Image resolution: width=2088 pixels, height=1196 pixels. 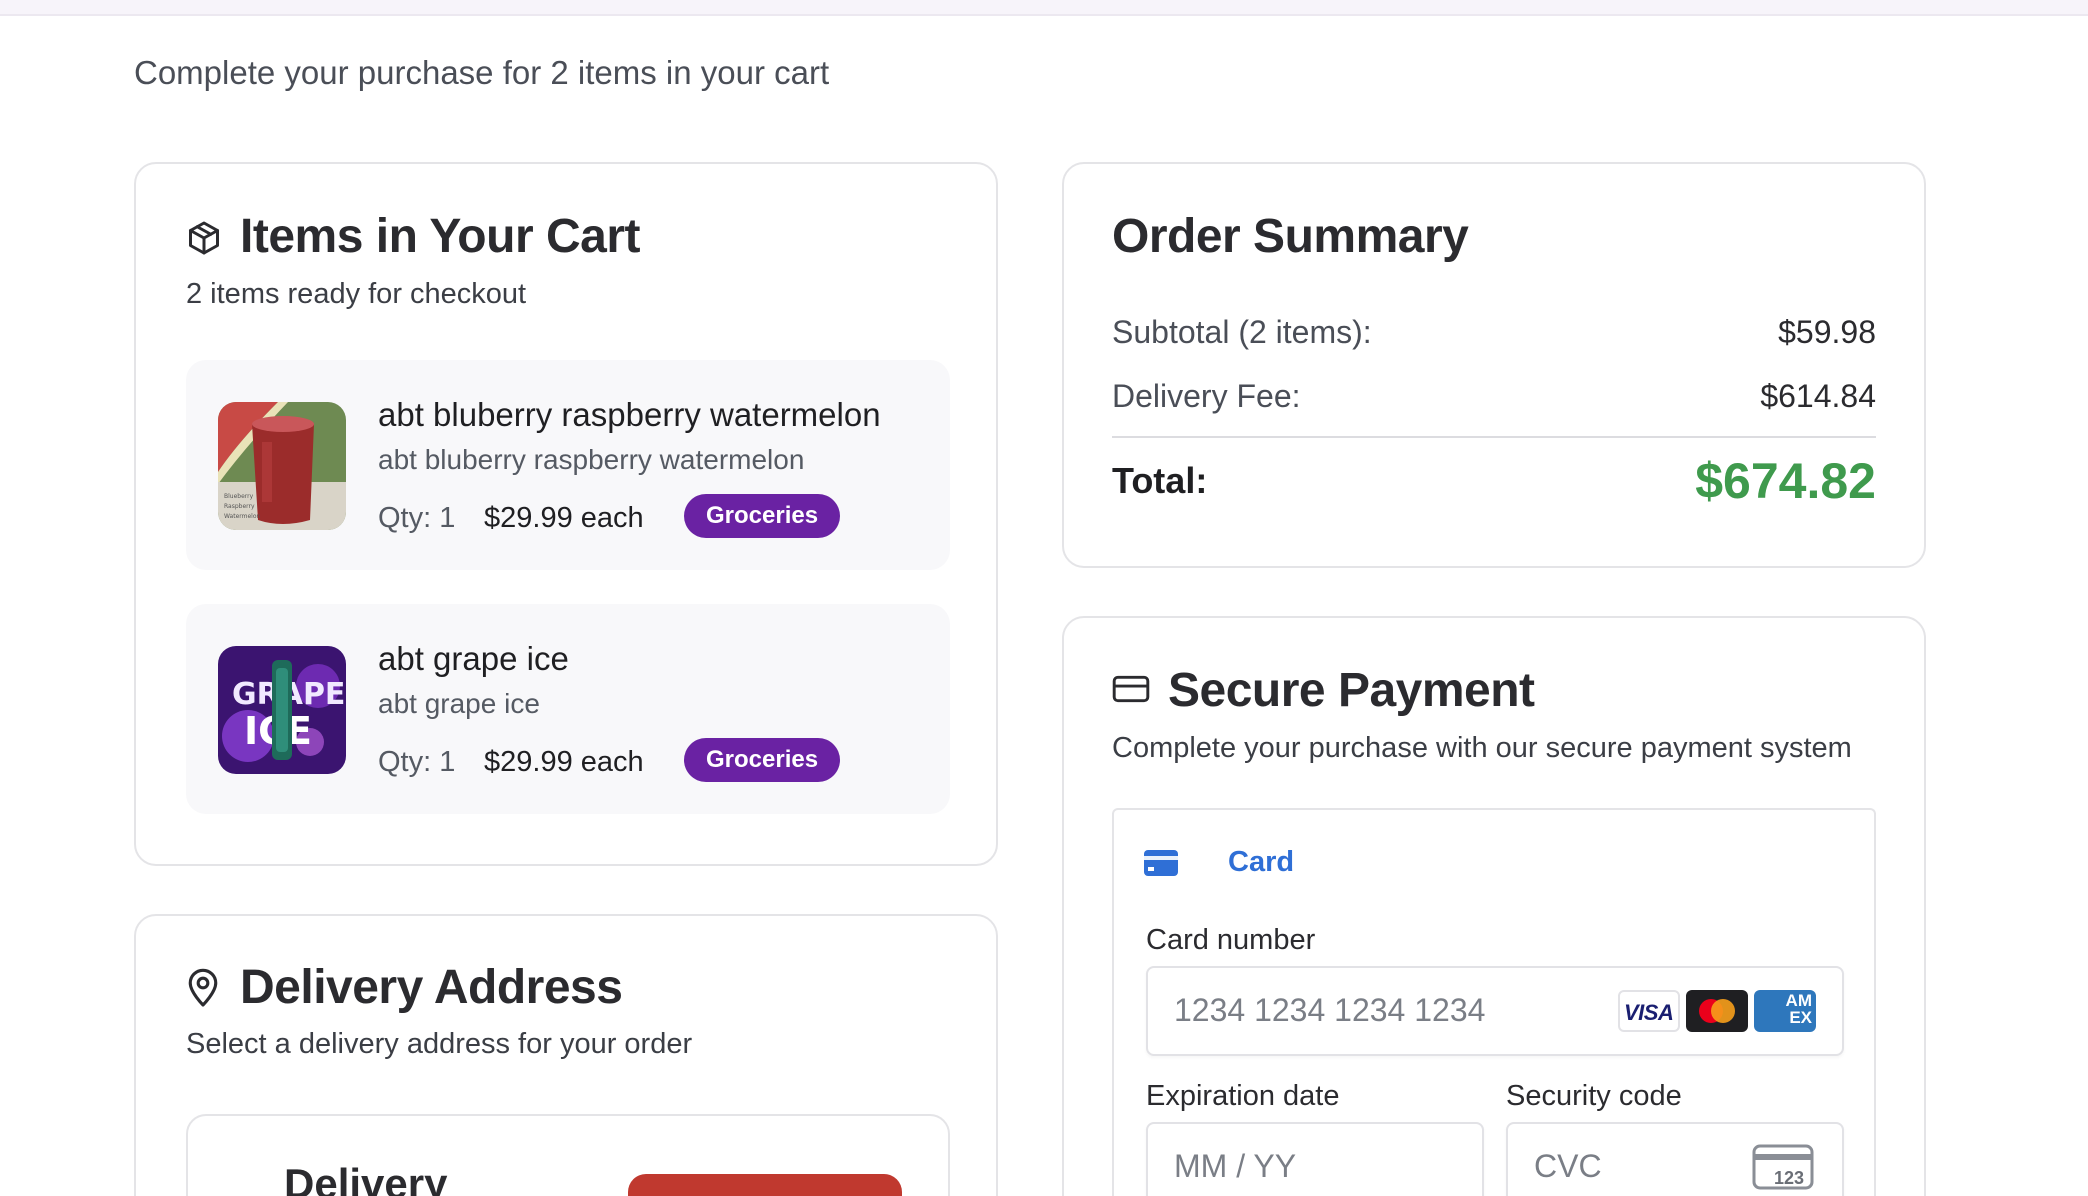 What do you see at coordinates (1131, 689) in the screenshot?
I see `credit-card-icon` at bounding box center [1131, 689].